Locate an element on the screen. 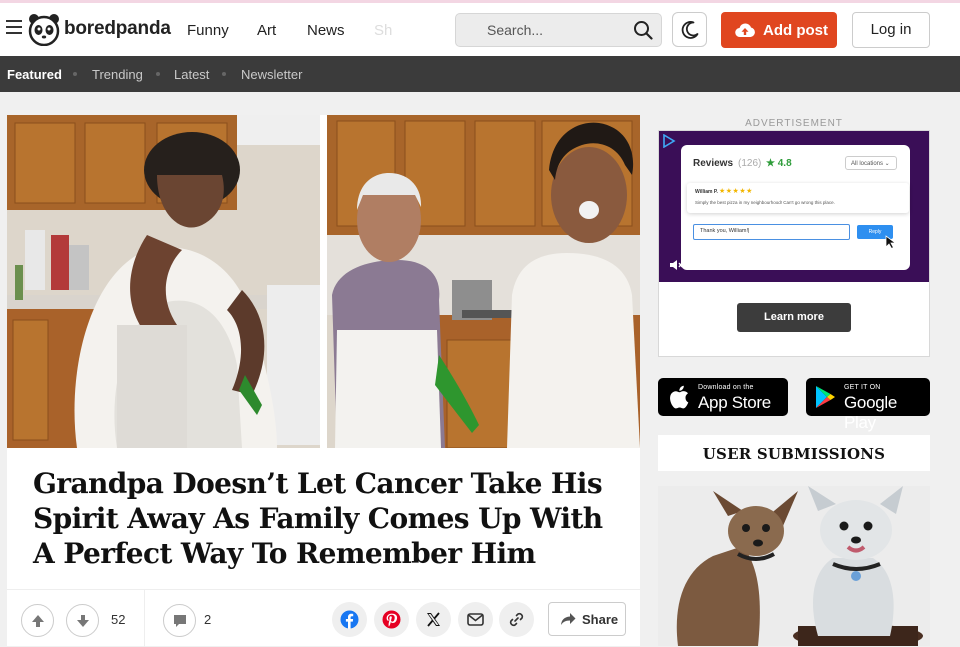 The height and width of the screenshot is (647, 960). mail-icon is located at coordinates (475, 619).